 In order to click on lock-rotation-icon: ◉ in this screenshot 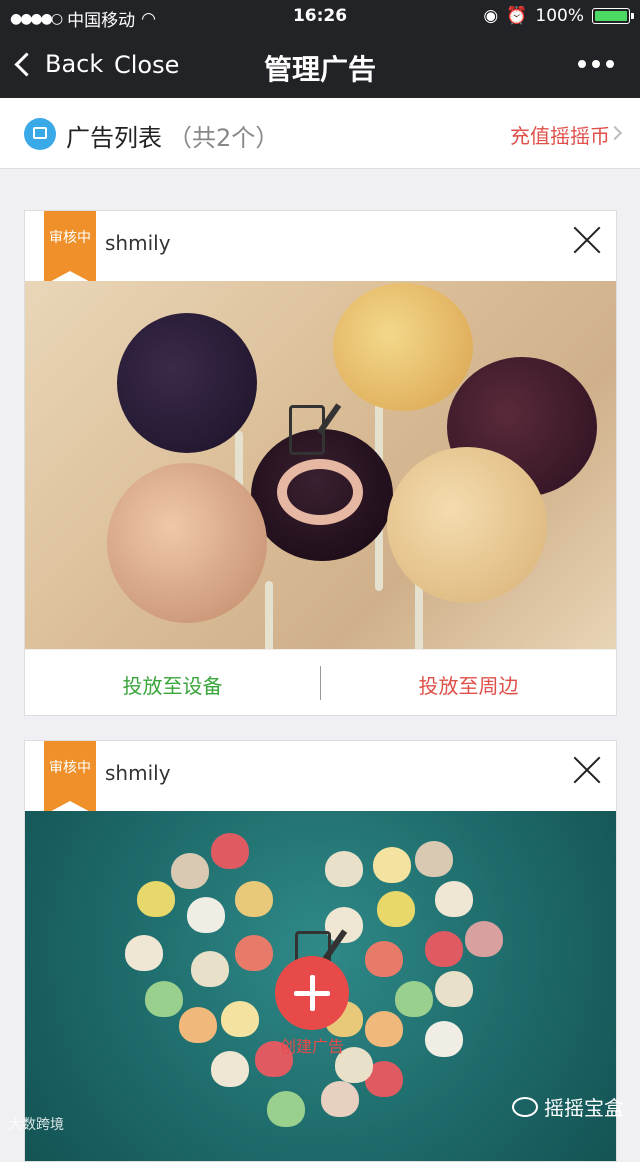, I will do `click(491, 16)`.